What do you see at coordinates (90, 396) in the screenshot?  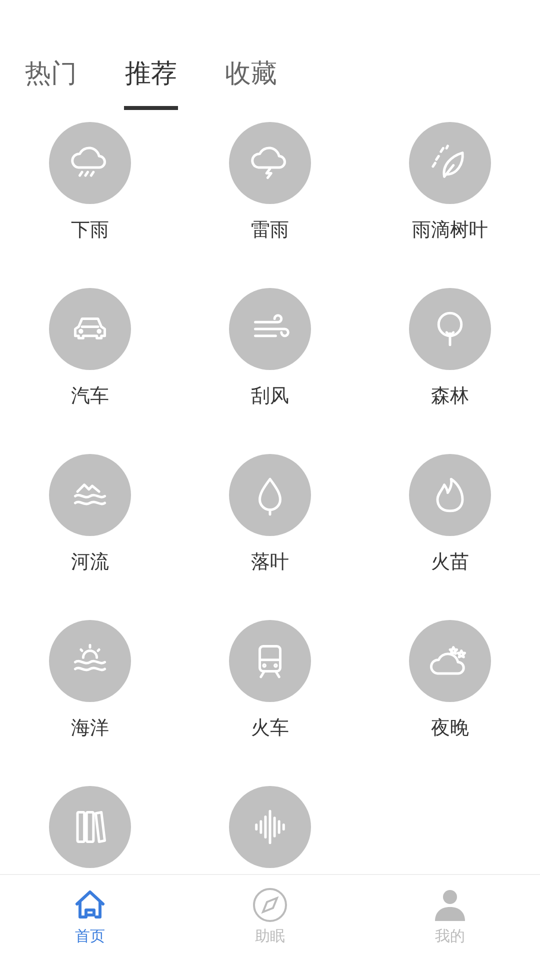 I see `sound-label: 汽车` at bounding box center [90, 396].